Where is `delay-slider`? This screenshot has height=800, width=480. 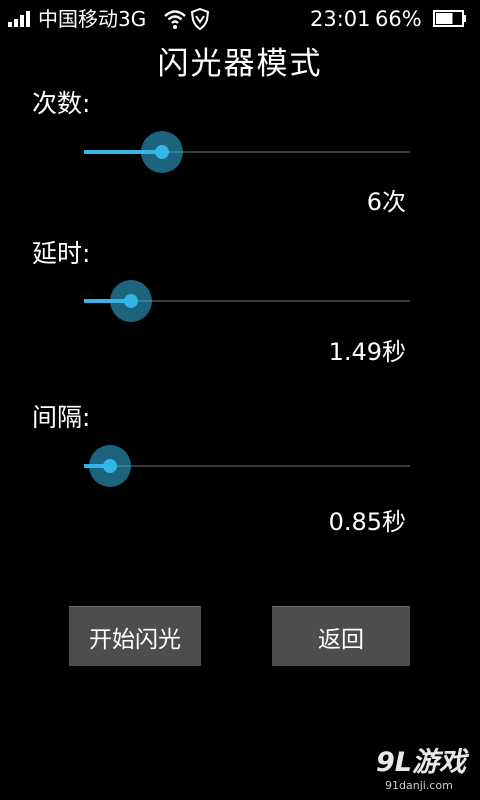 delay-slider is located at coordinates (247, 301).